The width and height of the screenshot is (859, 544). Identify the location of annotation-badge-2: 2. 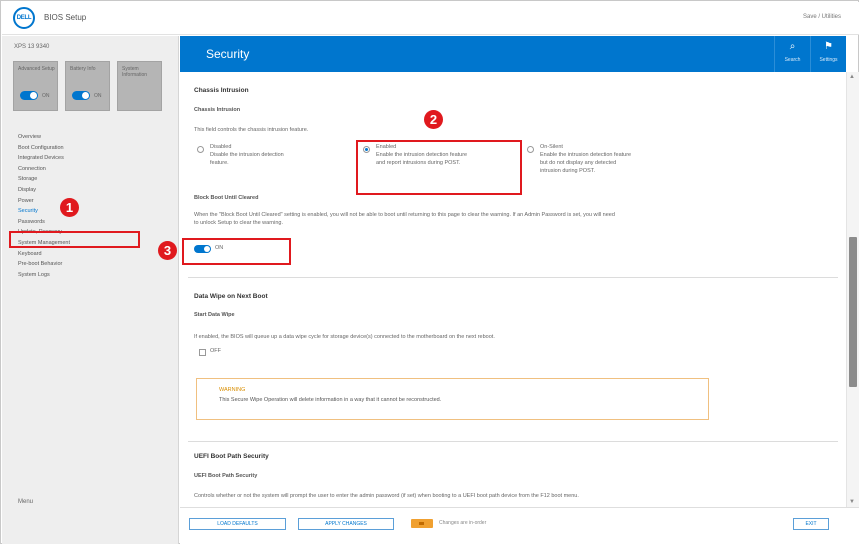
(433, 119).